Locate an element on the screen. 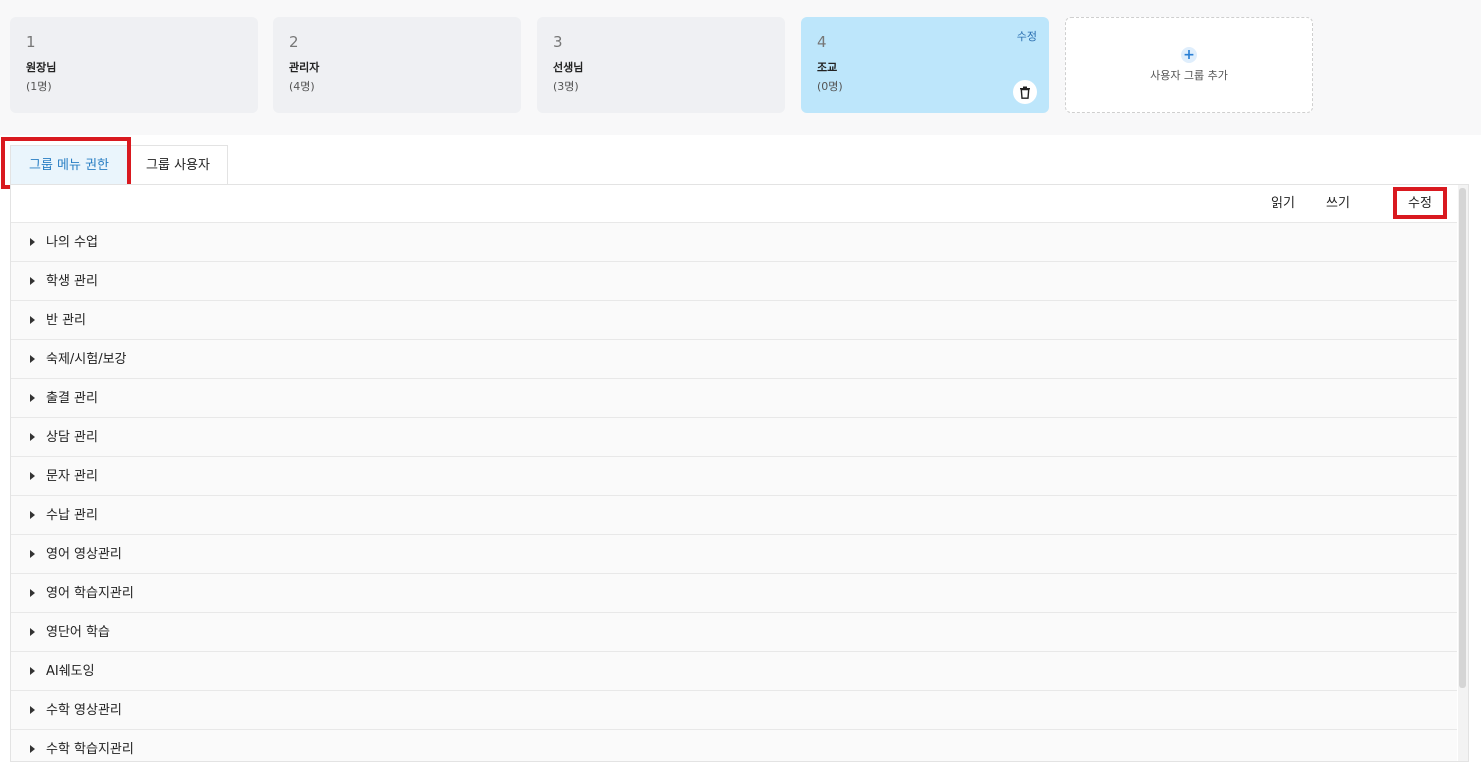 This screenshot has width=1481, height=781. scrollbar-thumb is located at coordinates (1462, 438).